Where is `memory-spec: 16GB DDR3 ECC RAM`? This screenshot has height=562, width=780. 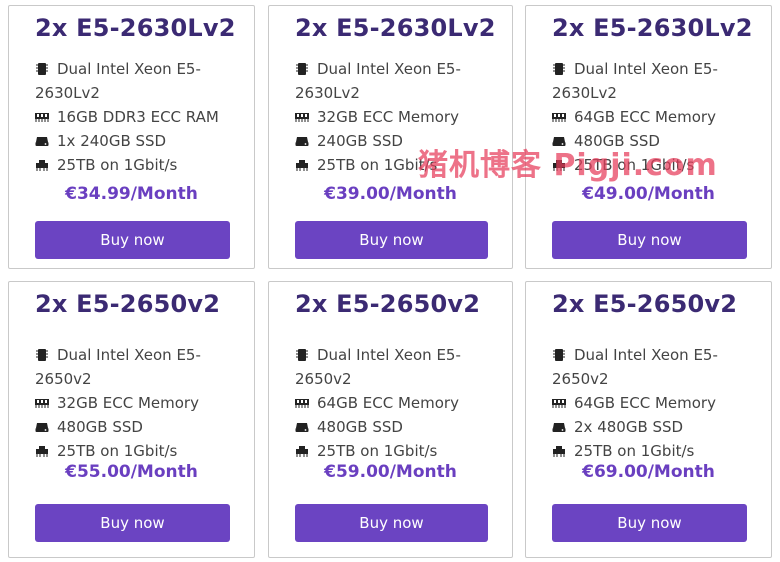
memory-spec: 16GB DDR3 ECC RAM is located at coordinates (135, 117).